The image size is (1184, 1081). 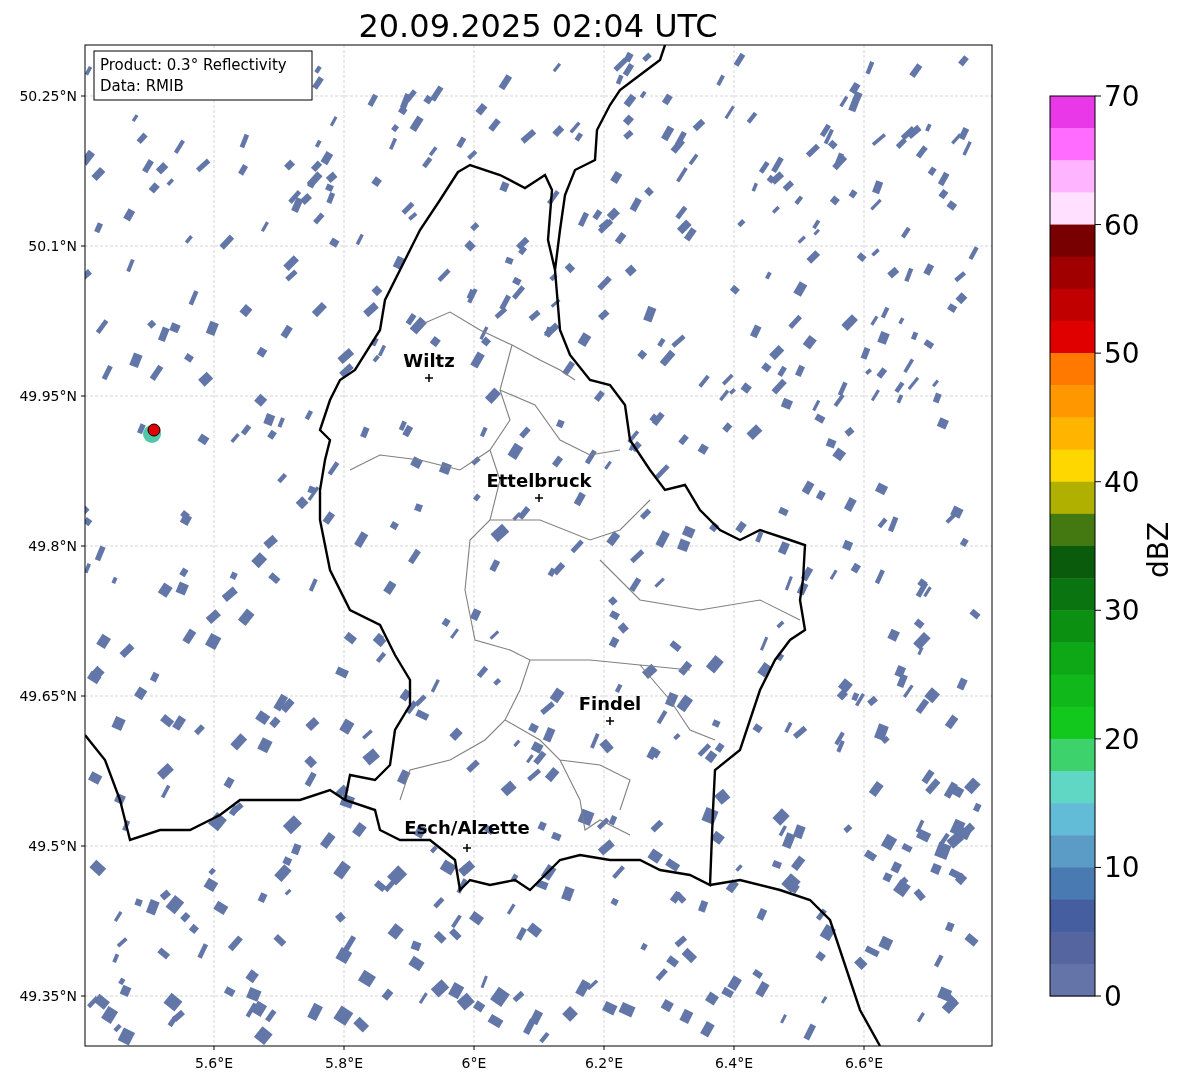 I want to click on longitude-label: 5.8°E, so click(x=344, y=1063).